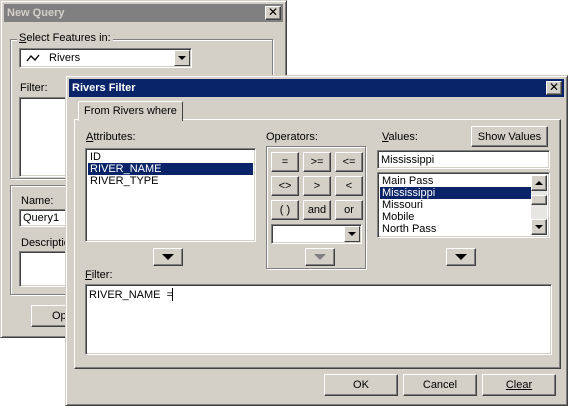  I want to click on attribute-item: RIVER_TYPE, so click(170, 181).